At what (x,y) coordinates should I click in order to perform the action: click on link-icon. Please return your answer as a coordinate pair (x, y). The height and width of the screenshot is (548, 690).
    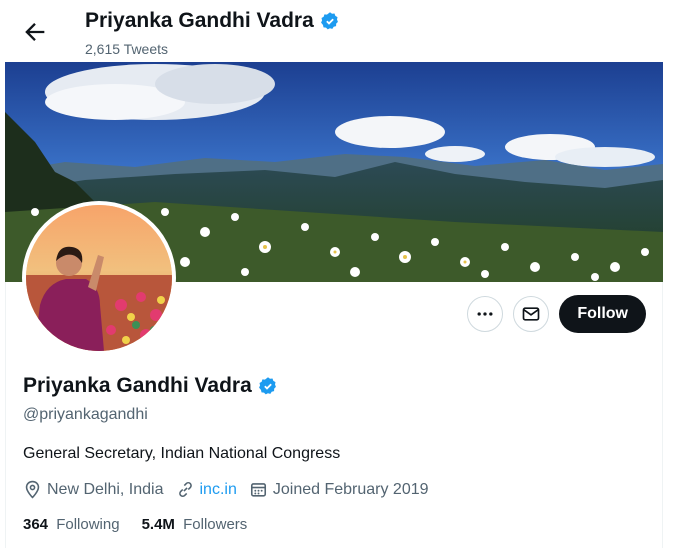
    Looking at the image, I should click on (185, 489).